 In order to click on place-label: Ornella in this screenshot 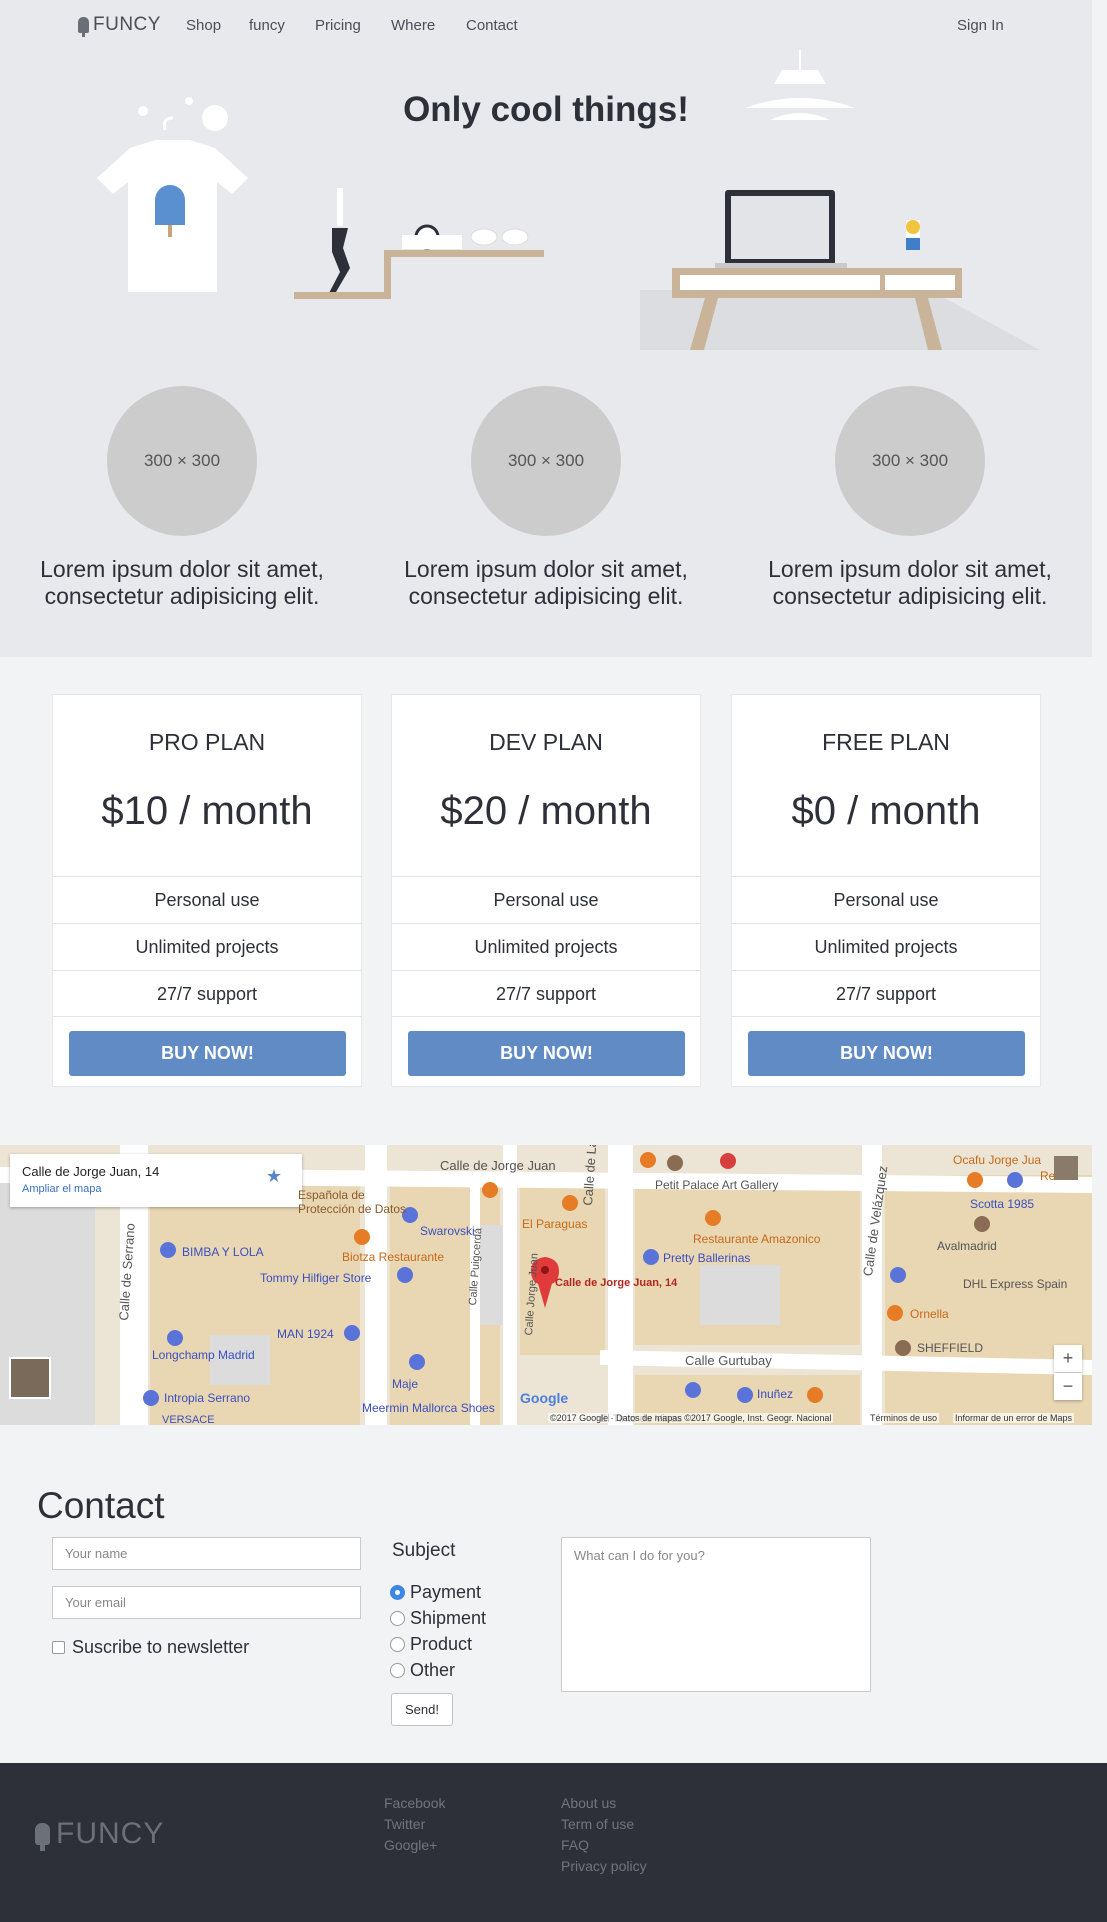, I will do `click(929, 1314)`.